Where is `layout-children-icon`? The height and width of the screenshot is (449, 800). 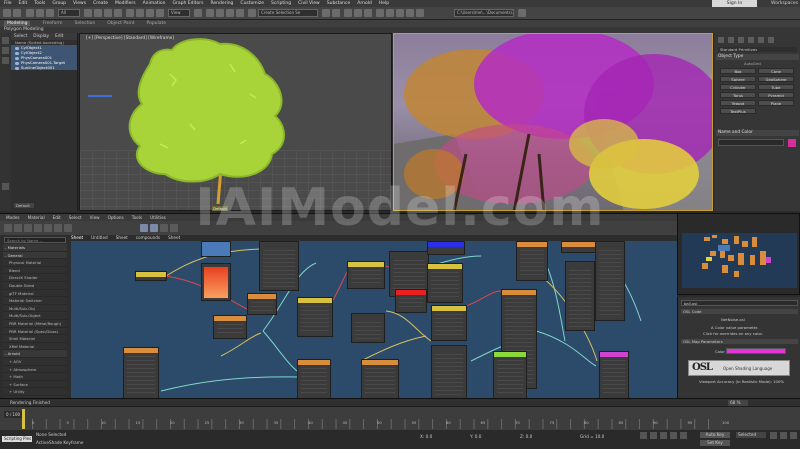 layout-children-icon is located at coordinates (154, 228).